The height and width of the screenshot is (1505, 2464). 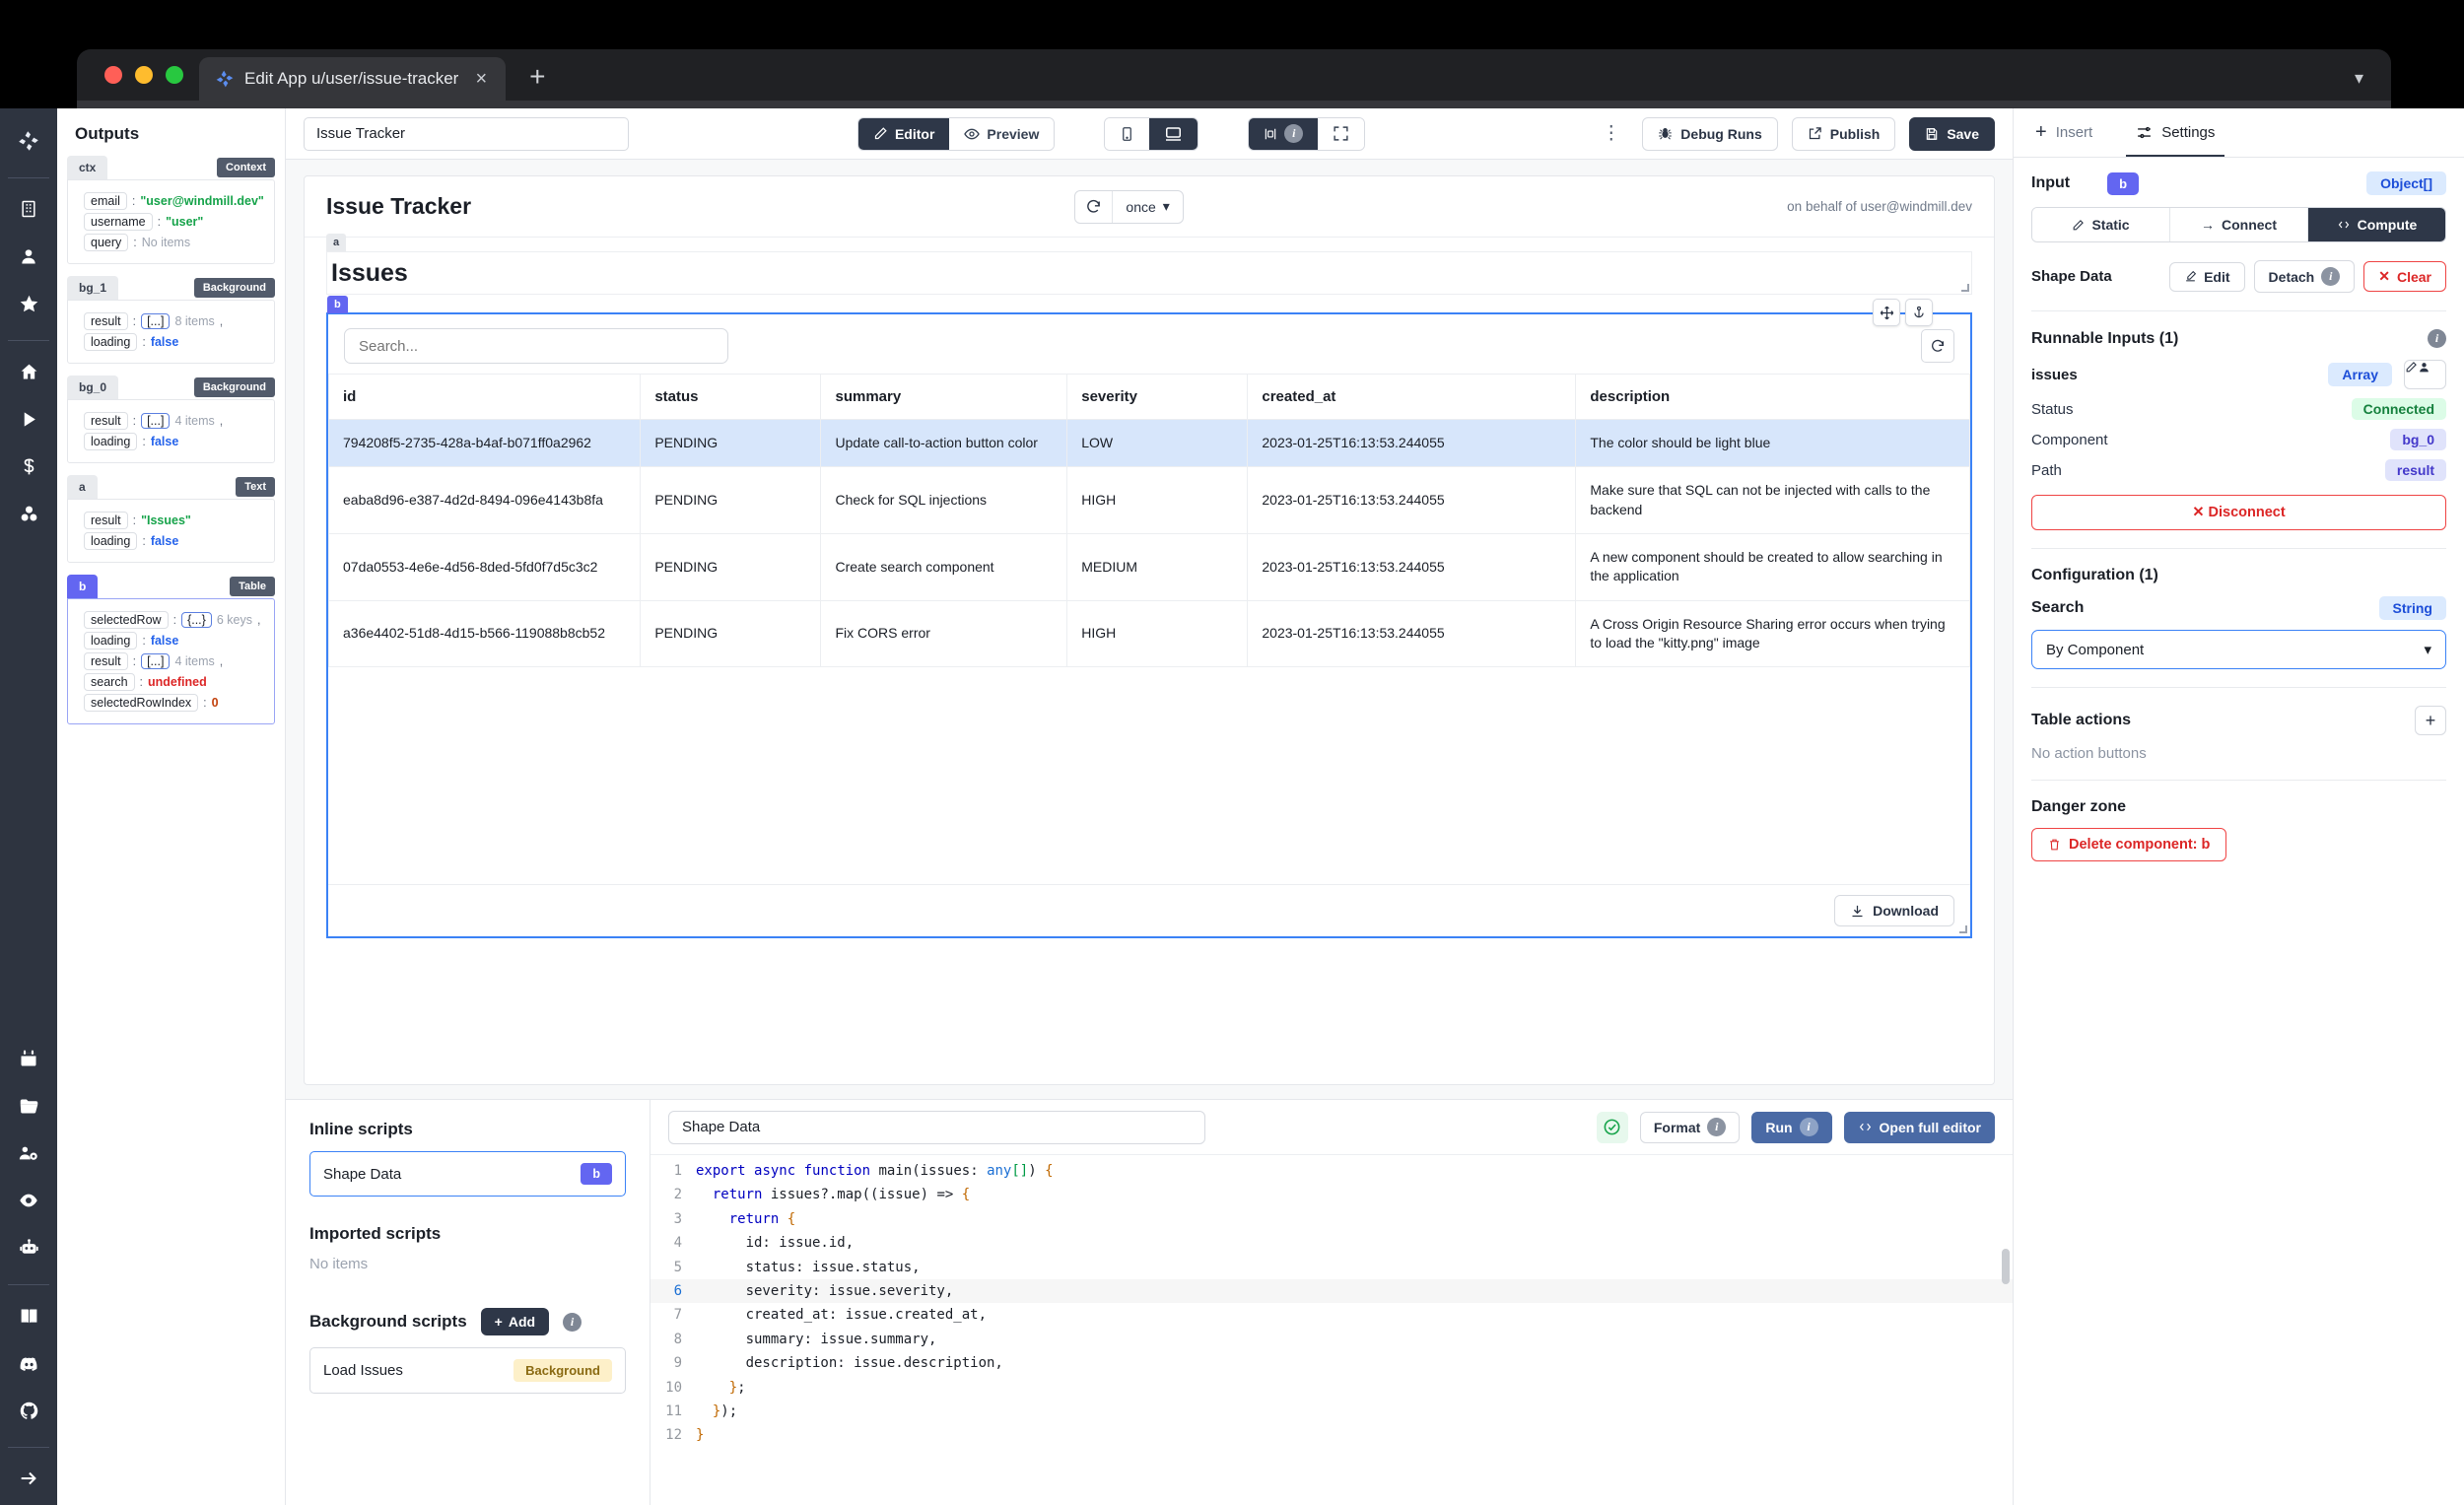 I want to click on window-menu-chevron-icon: ▾, so click(x=2359, y=78).